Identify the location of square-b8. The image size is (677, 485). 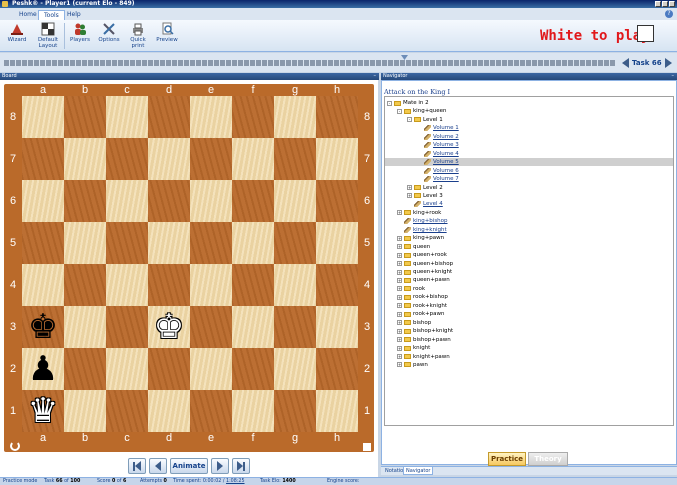
(85, 117).